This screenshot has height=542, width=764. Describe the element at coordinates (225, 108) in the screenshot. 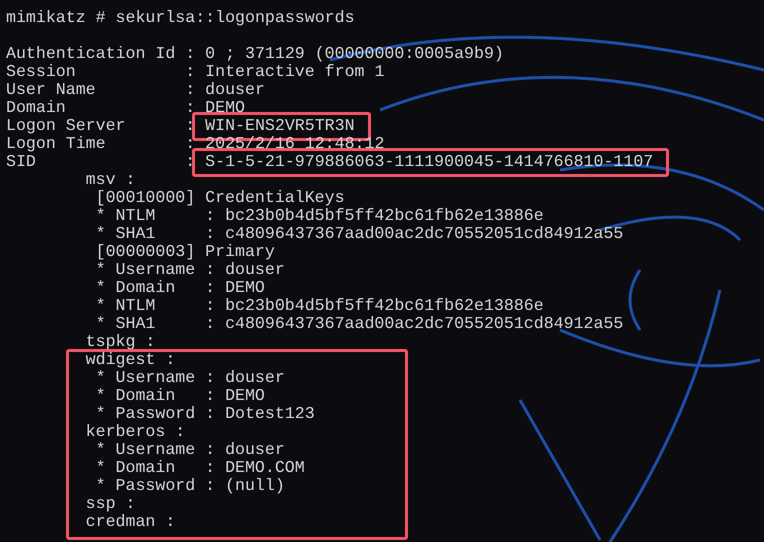

I see `field-value: DEMO` at that location.